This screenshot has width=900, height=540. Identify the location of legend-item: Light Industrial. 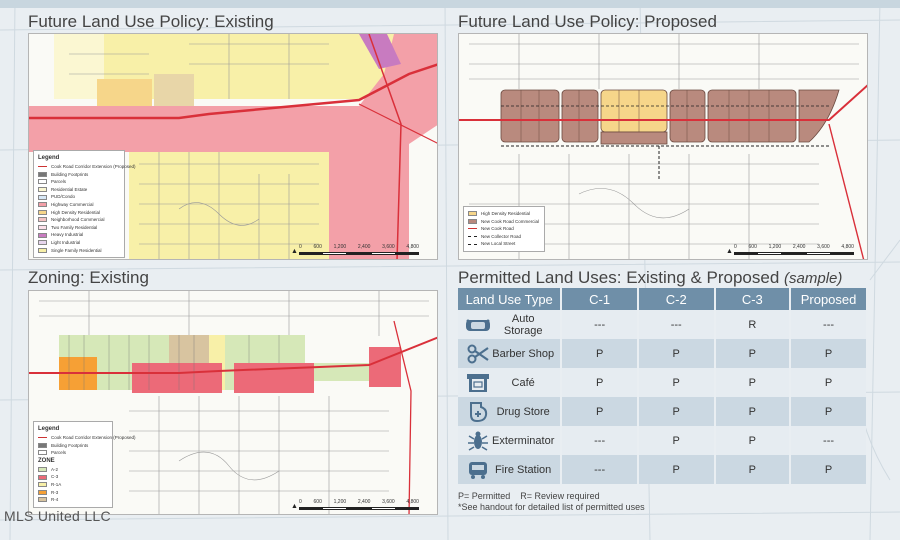
(79, 243).